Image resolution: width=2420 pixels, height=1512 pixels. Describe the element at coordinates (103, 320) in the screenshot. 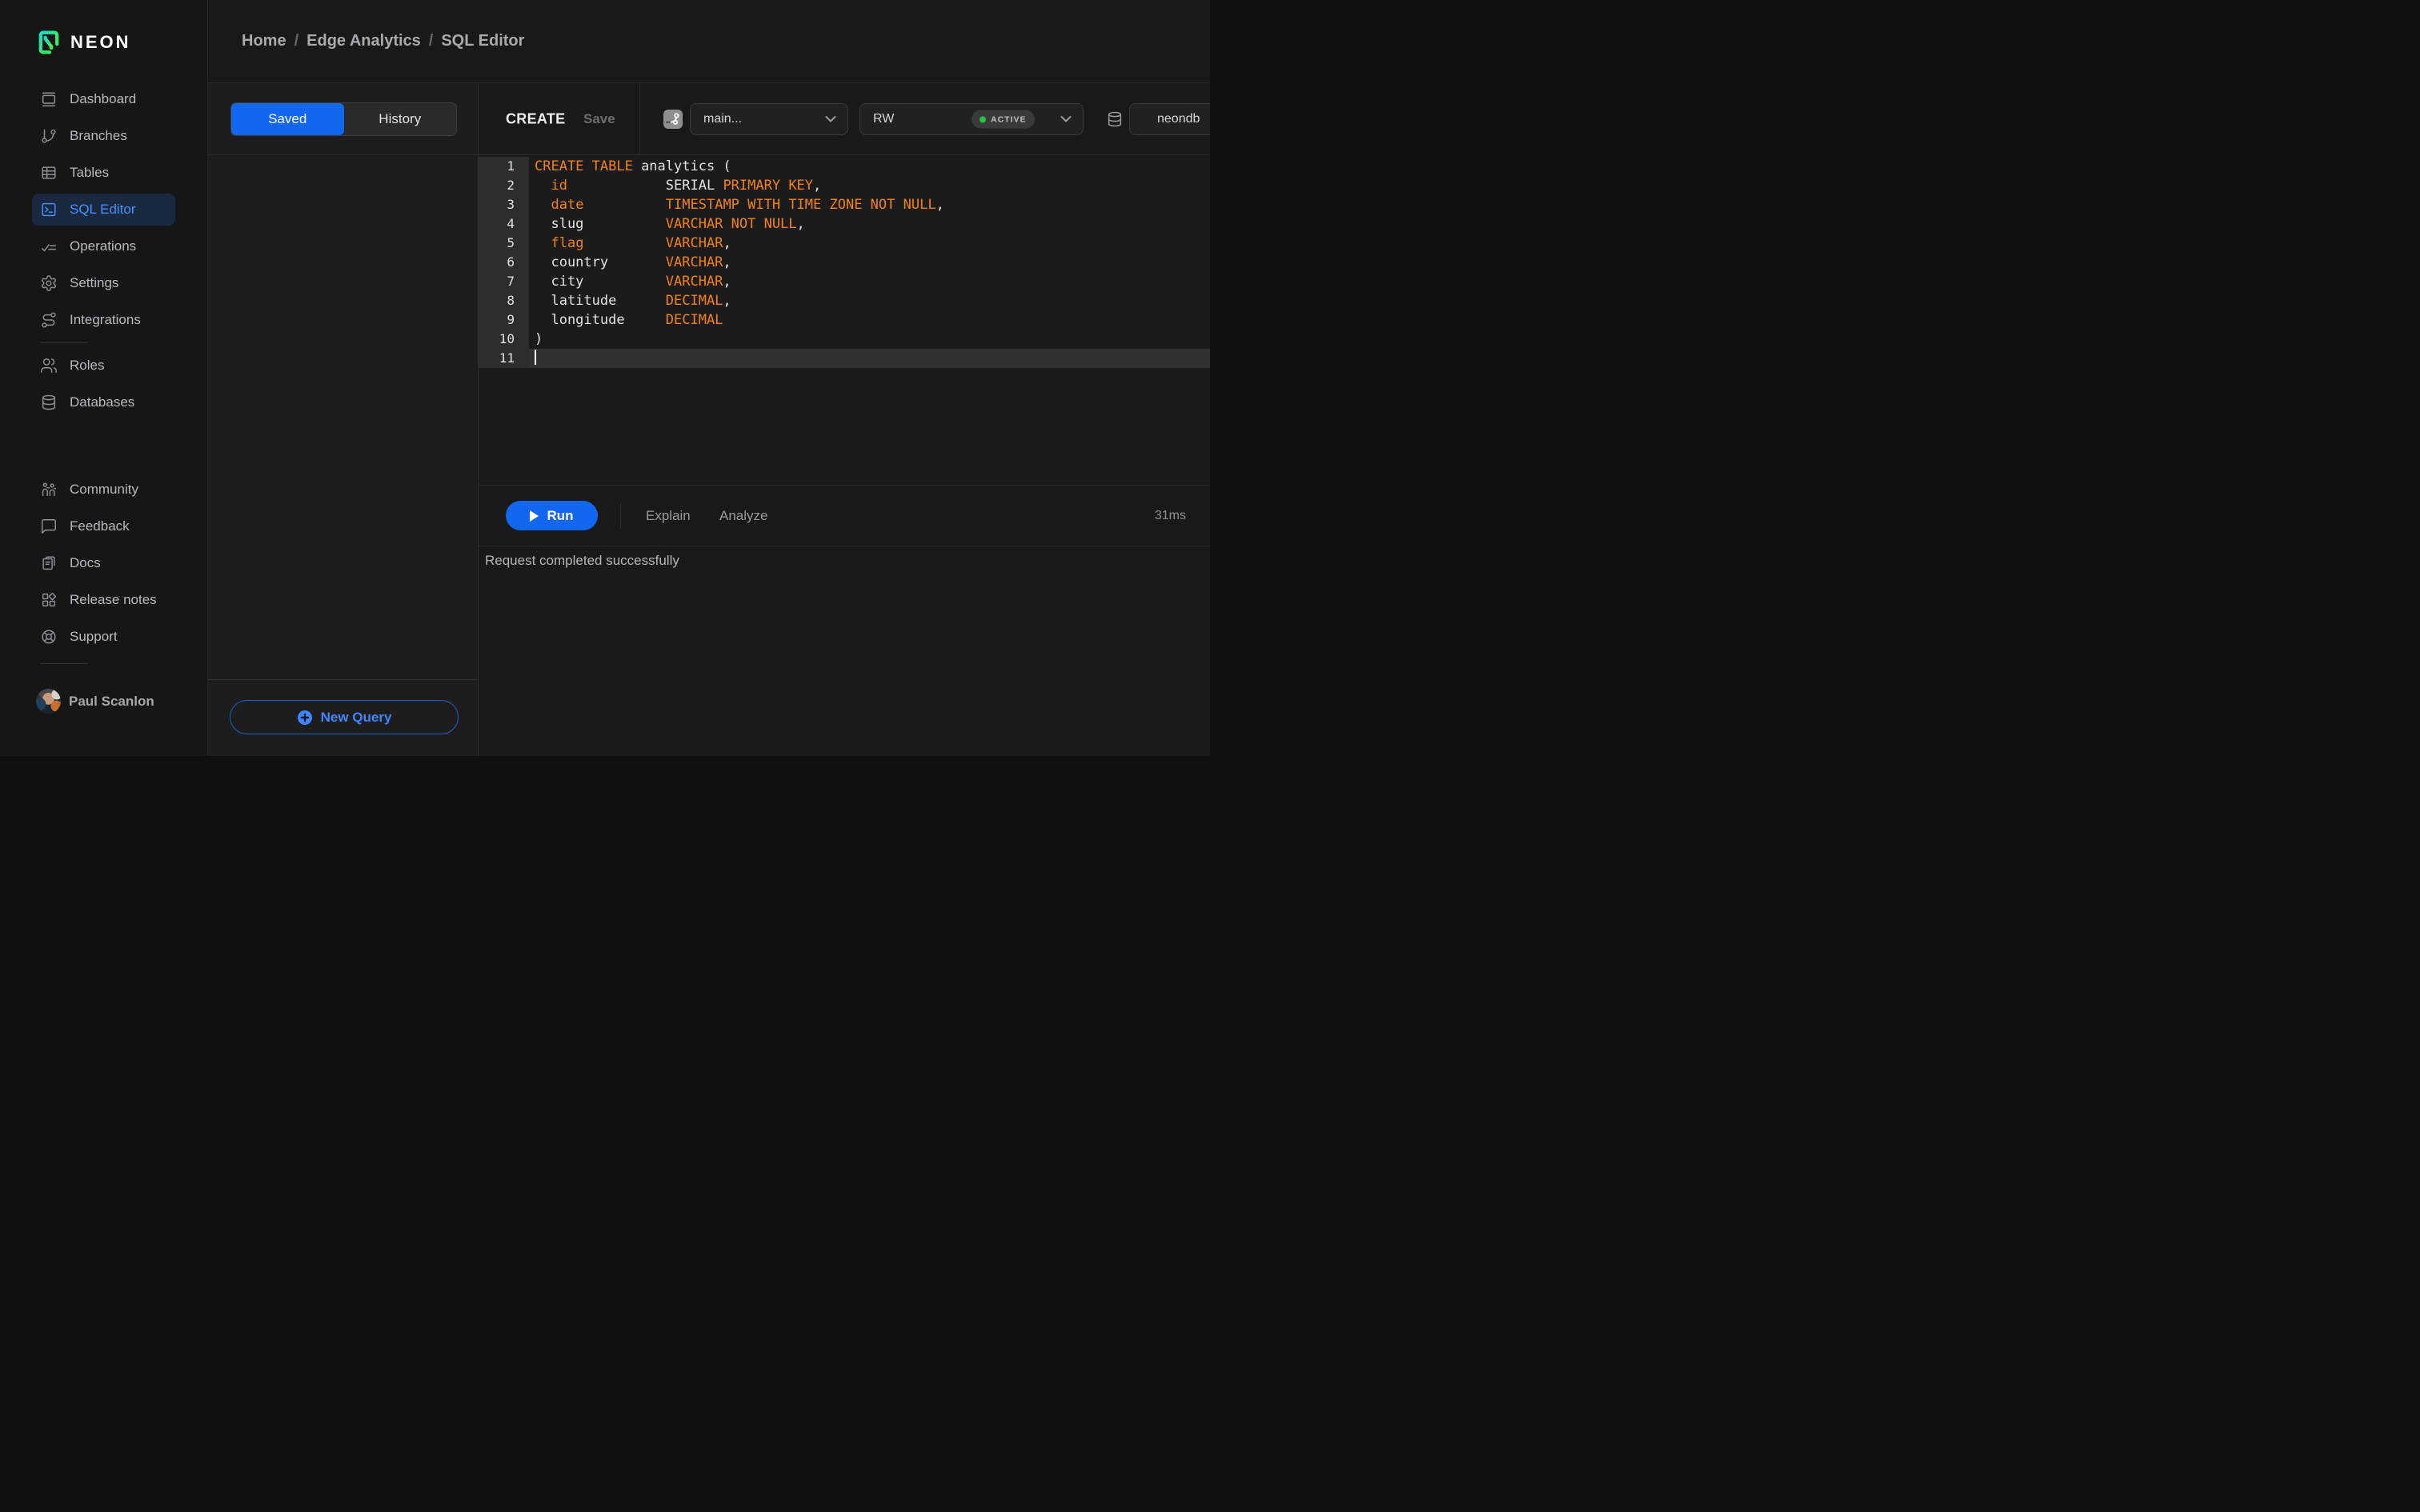

I see `sidebar-item-integrations: Integrations` at that location.